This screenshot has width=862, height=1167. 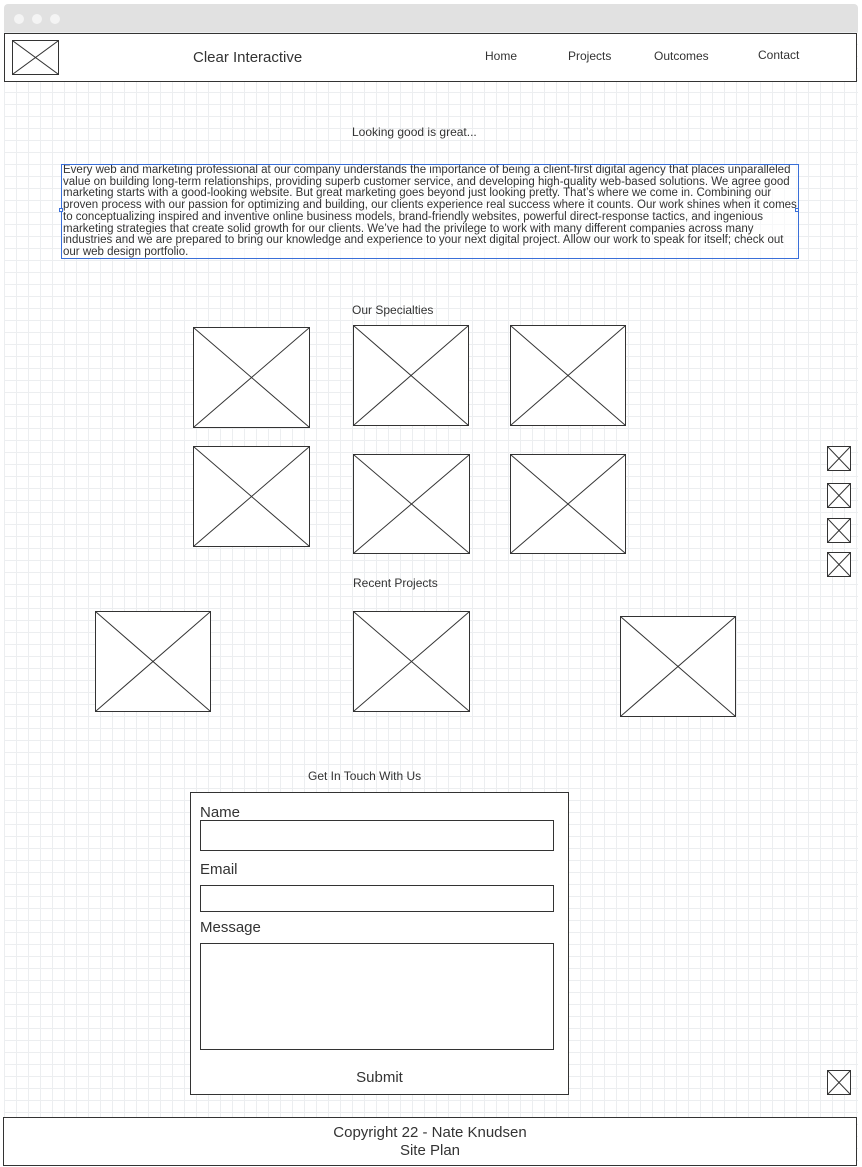 I want to click on nav-link-contact: Contact, so click(x=778, y=55).